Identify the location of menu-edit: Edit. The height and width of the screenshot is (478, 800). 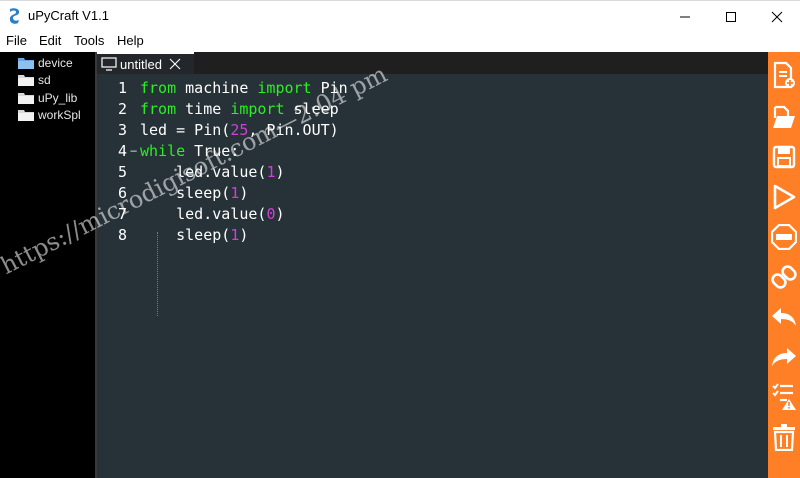
(50, 40).